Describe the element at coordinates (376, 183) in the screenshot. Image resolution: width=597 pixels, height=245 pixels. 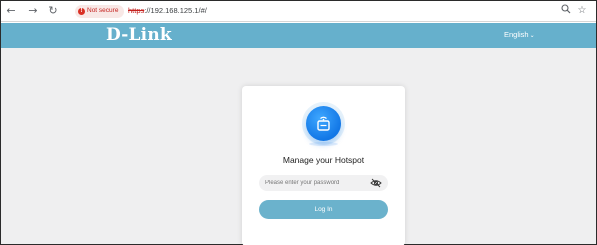
I see `eye-slash-icon` at that location.